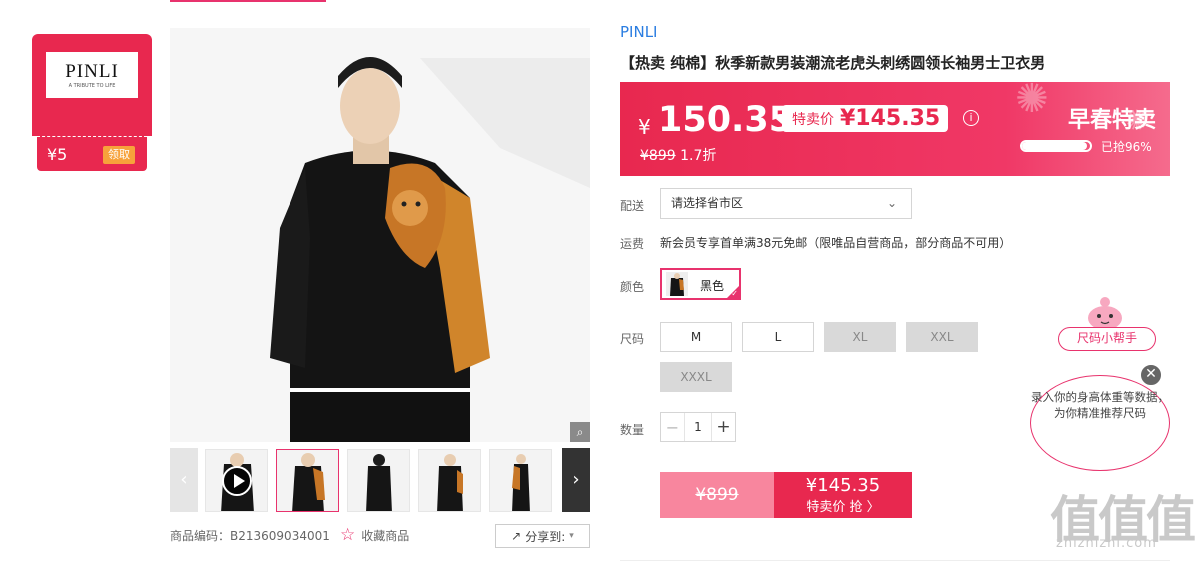 The height and width of the screenshot is (562, 1202). Describe the element at coordinates (734, 293) in the screenshot. I see `check-icon: ✓` at that location.